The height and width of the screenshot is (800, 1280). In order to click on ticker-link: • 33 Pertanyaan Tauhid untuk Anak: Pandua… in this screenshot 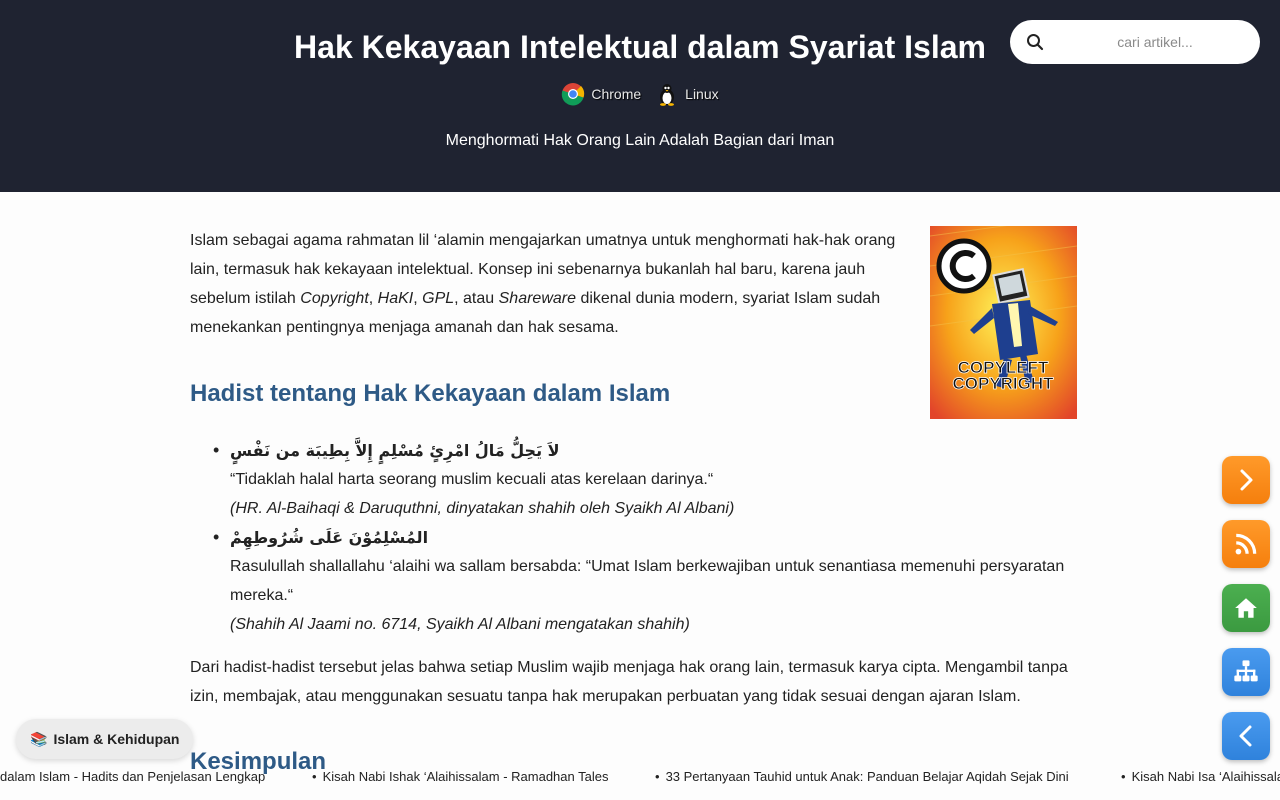, I will do `click(862, 776)`.